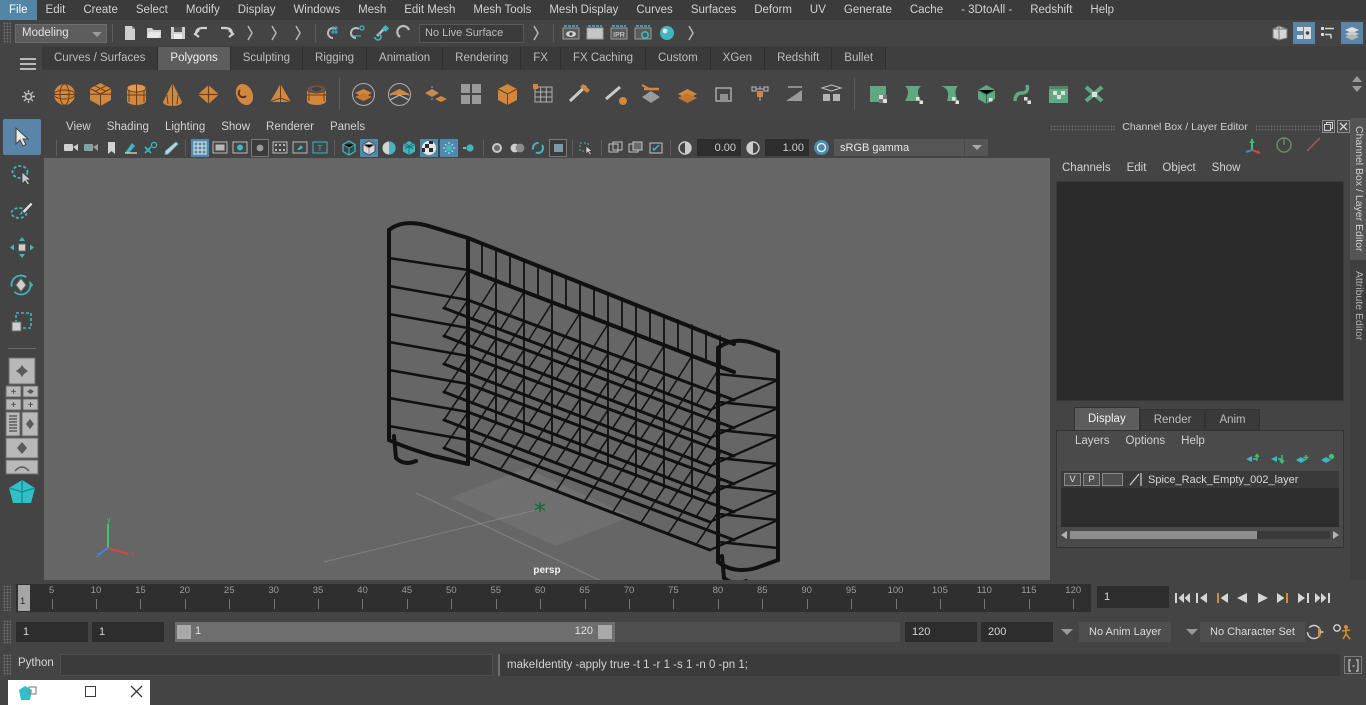 This screenshot has width=1366, height=705. What do you see at coordinates (7, 665) in the screenshot?
I see `command-line-gripper` at bounding box center [7, 665].